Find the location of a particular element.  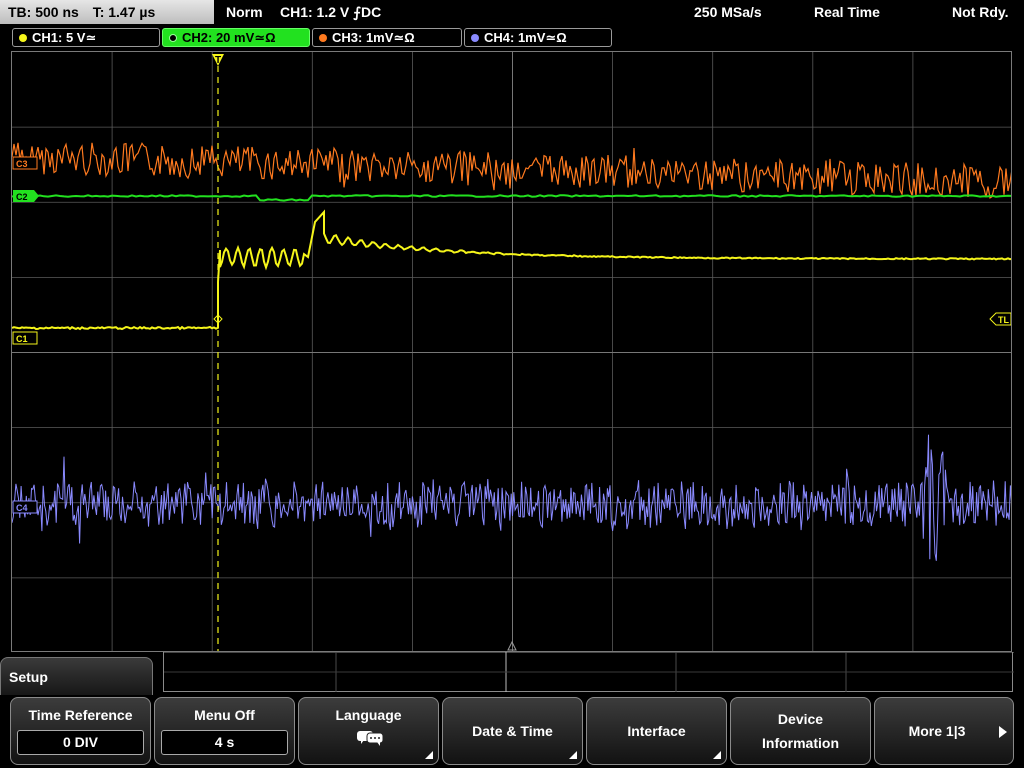

trigger-position-icon: T is located at coordinates (218, 60).